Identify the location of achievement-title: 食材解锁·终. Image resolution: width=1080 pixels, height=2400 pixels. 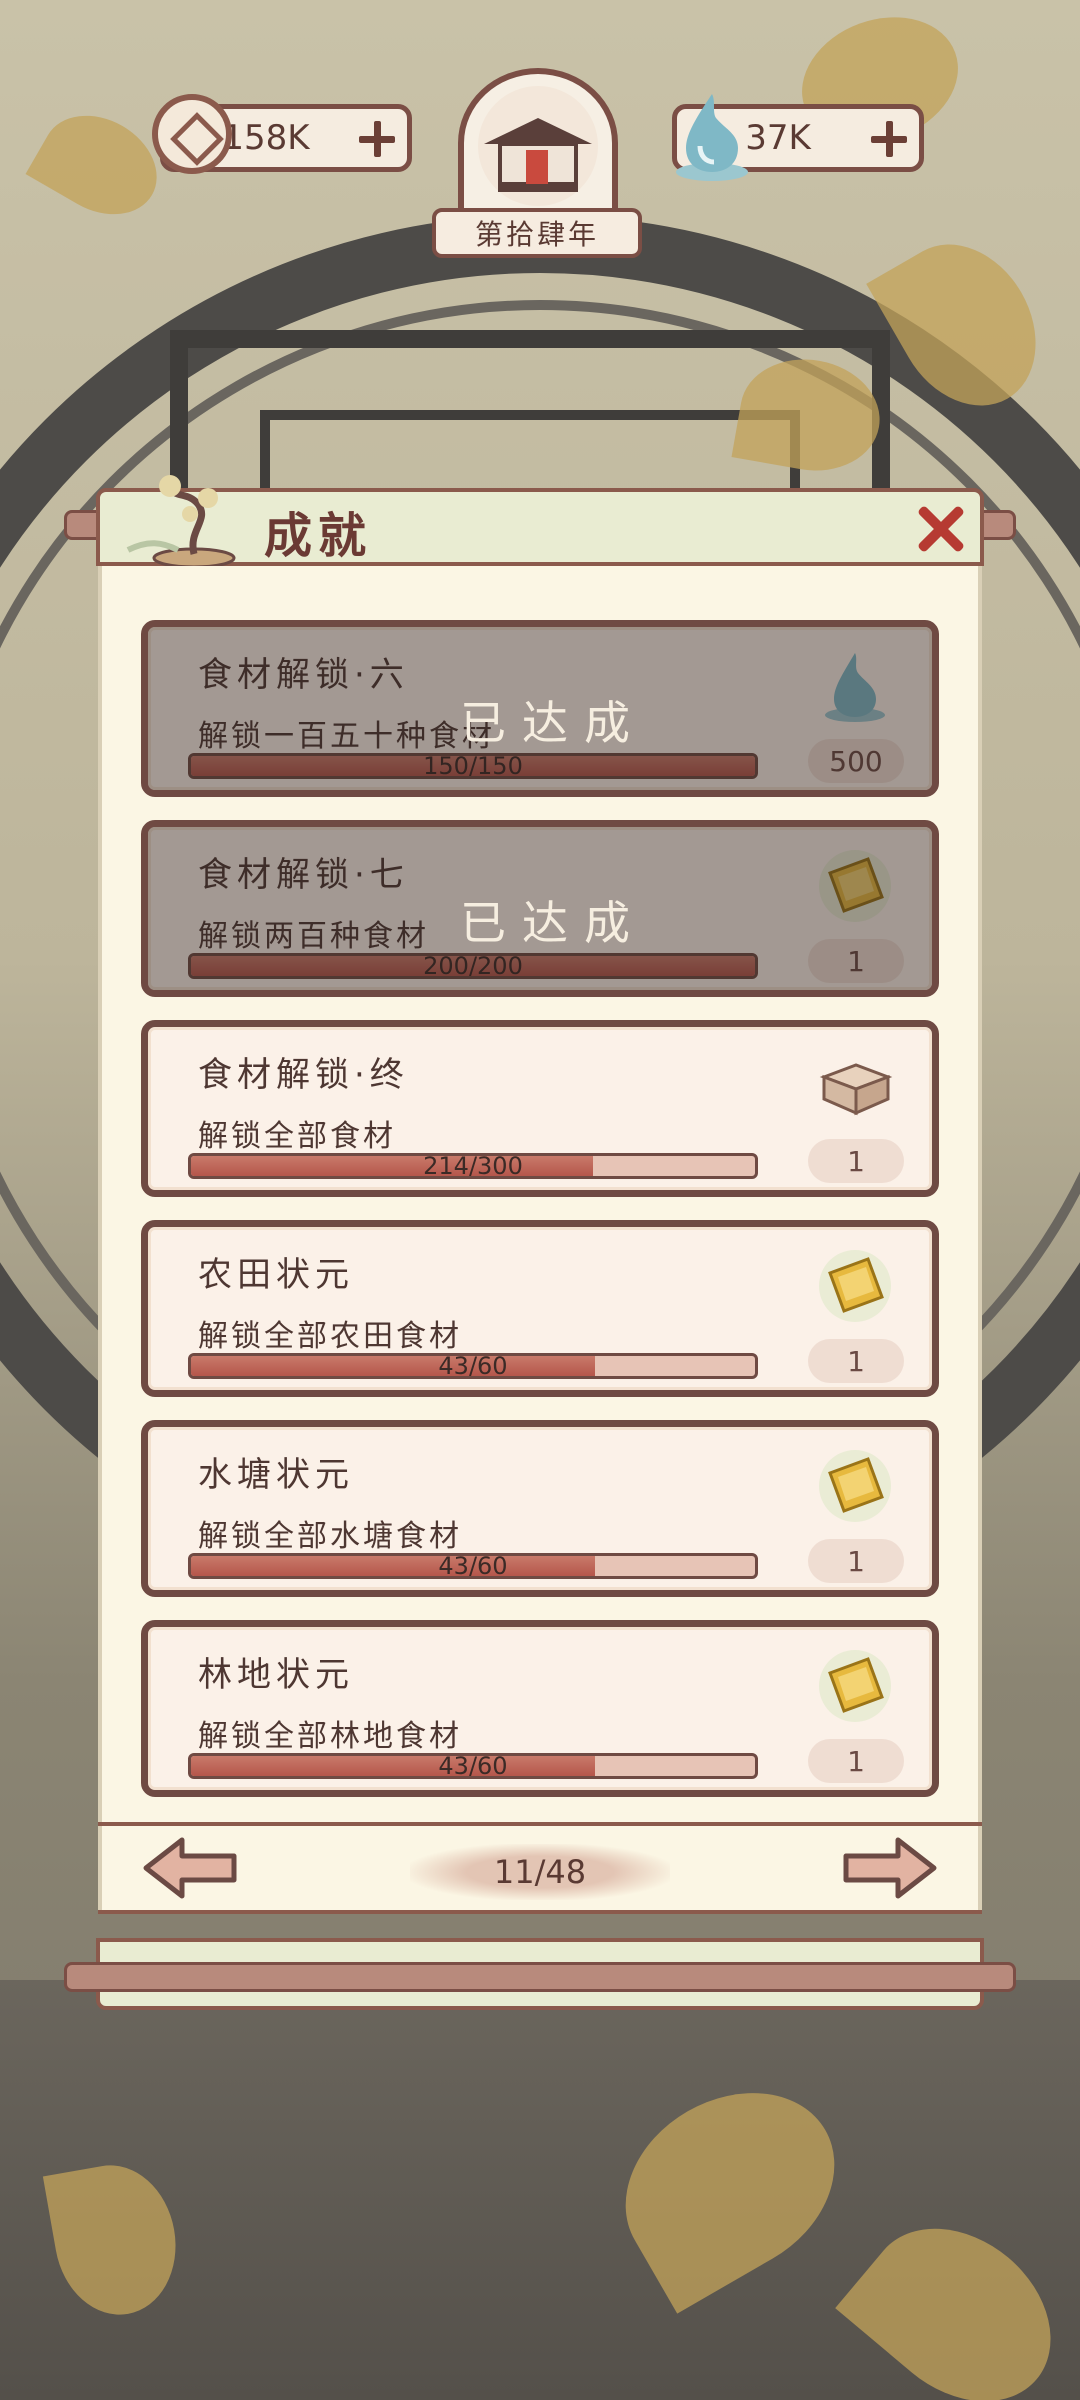
(303, 1075).